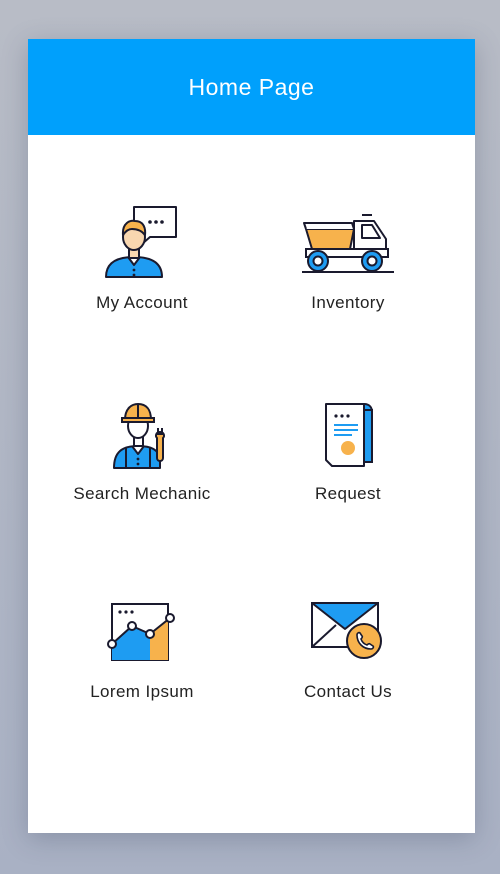 The image size is (500, 874). I want to click on tile-contact-us: Contact Us, so click(348, 660).